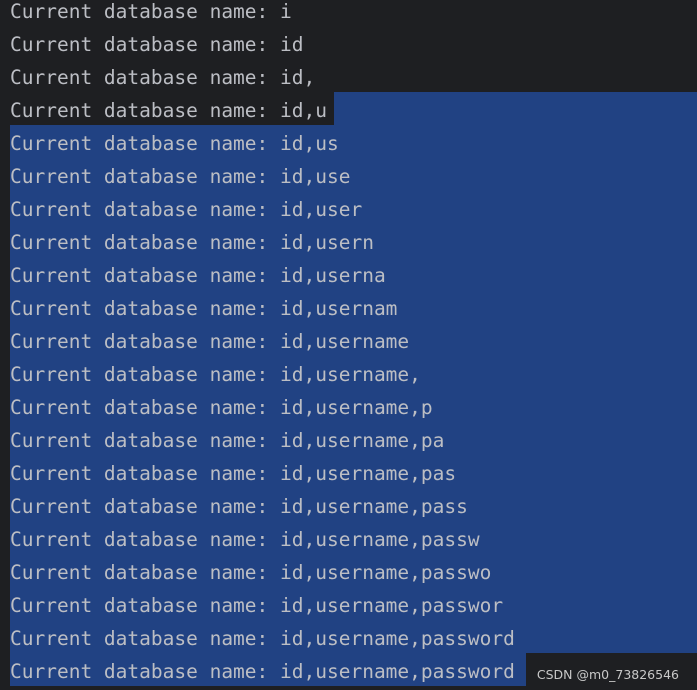 The image size is (697, 690). Describe the element at coordinates (168, 115) in the screenshot. I see `console-line: Current database name: id,u` at that location.